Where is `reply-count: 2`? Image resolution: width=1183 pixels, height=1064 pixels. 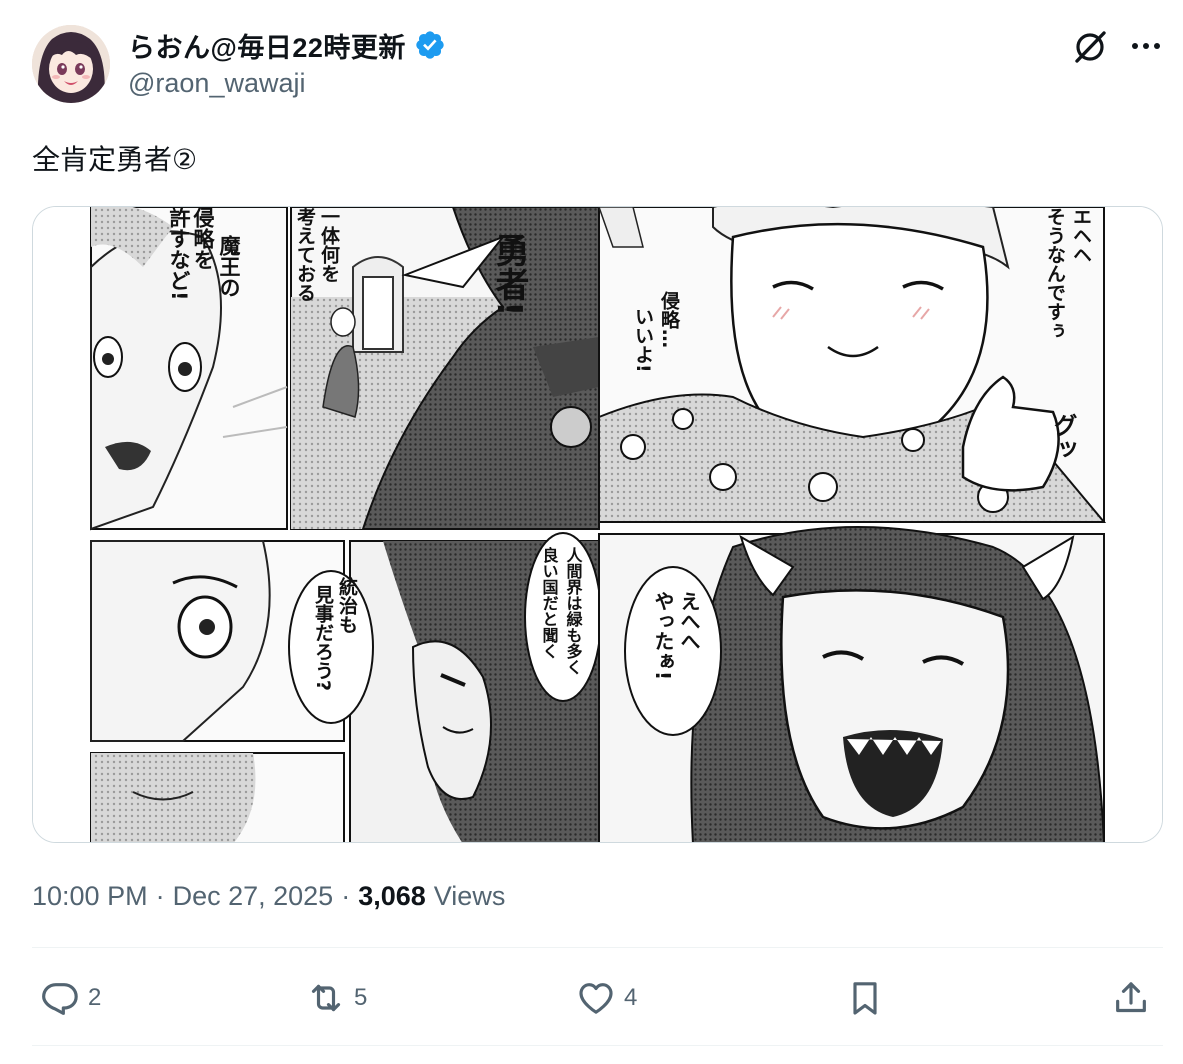
reply-count: 2 is located at coordinates (95, 997).